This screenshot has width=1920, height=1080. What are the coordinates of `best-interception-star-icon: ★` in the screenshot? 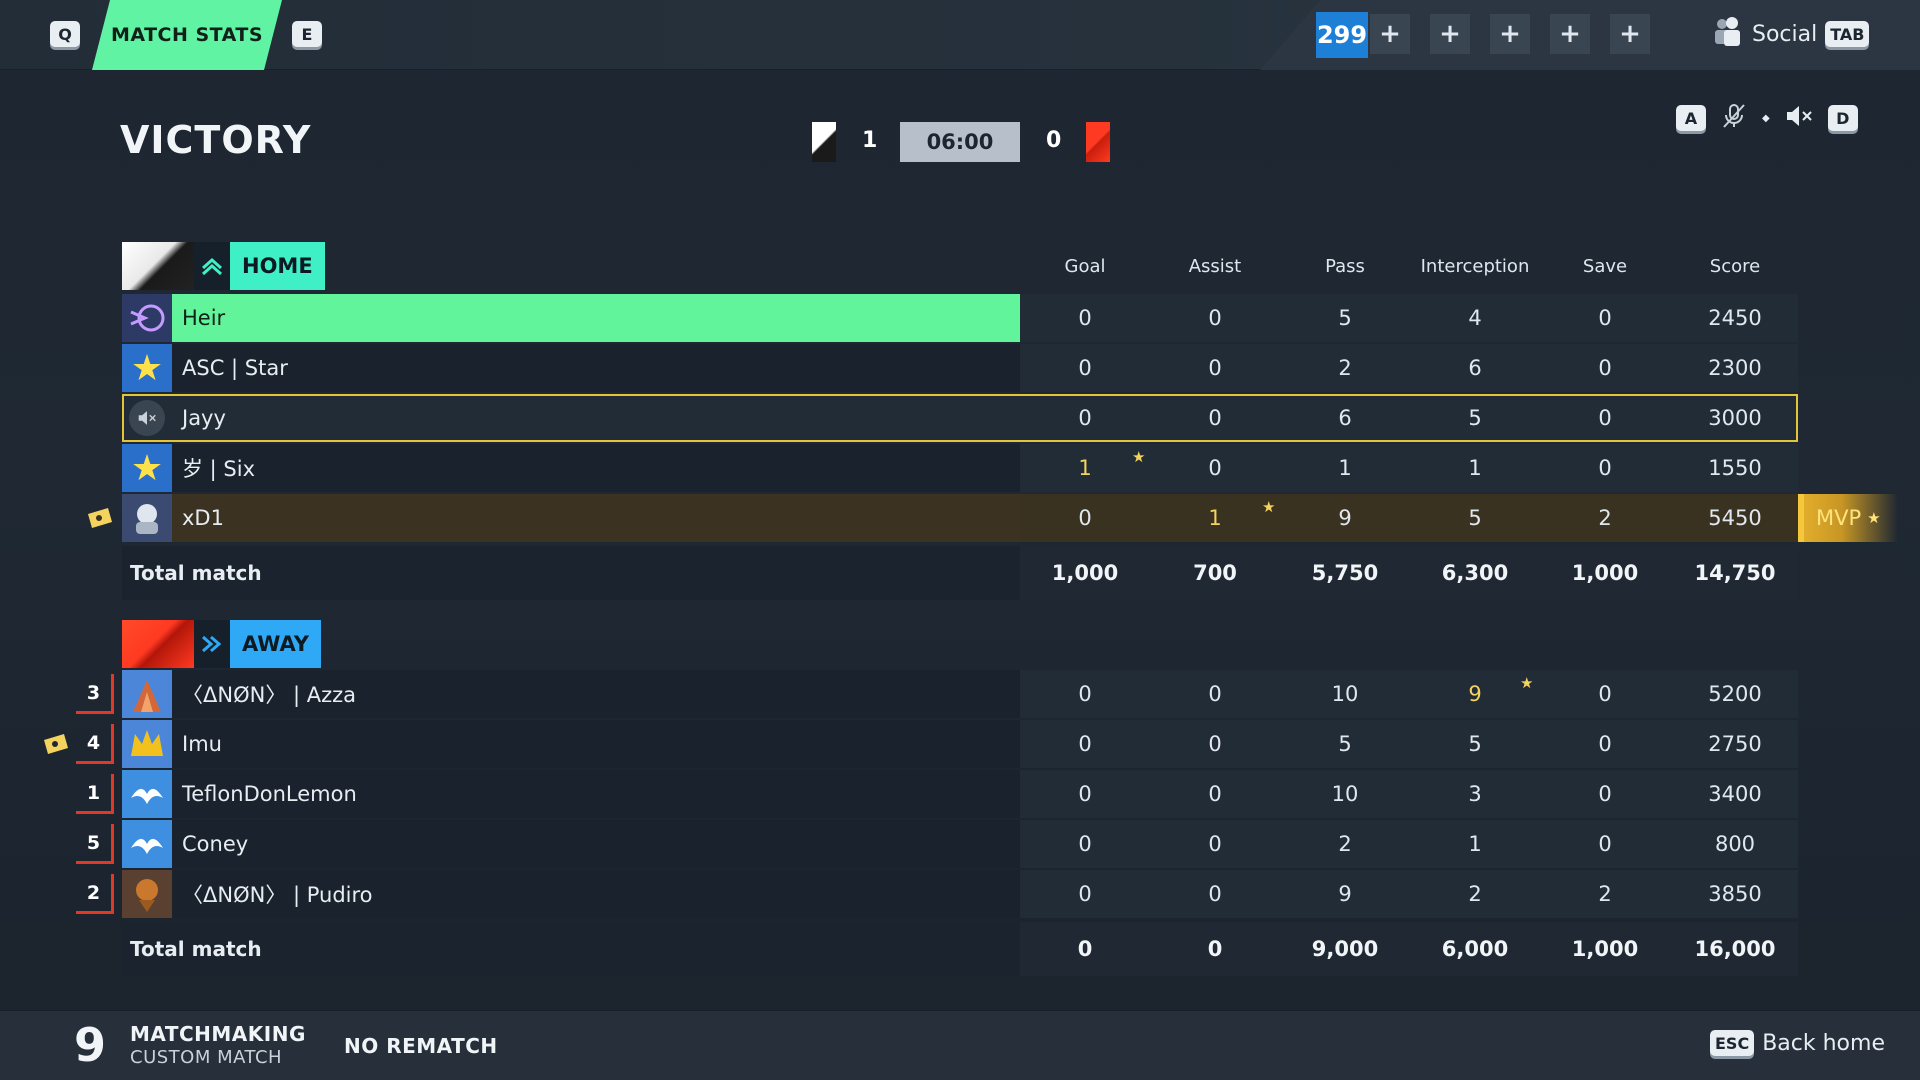 It's located at (1527, 683).